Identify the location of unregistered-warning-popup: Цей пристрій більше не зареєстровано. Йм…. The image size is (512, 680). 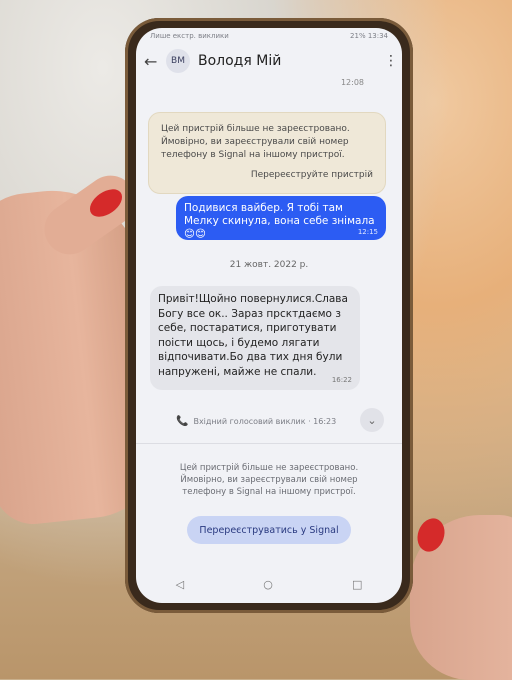
(267, 153).